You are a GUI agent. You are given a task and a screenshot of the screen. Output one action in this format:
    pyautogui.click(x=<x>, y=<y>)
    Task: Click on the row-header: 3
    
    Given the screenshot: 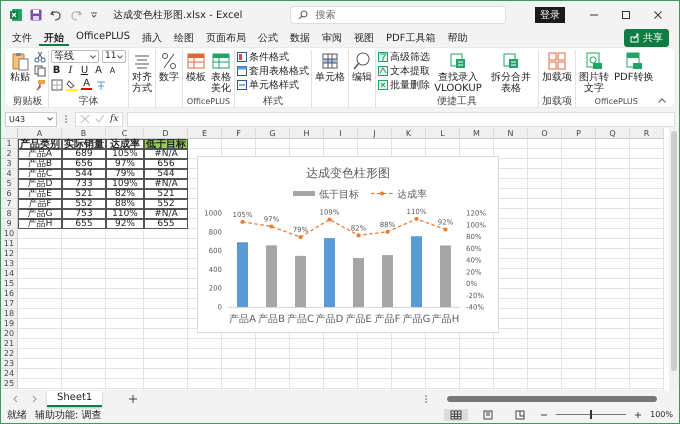 What is the action you would take?
    pyautogui.click(x=9, y=164)
    